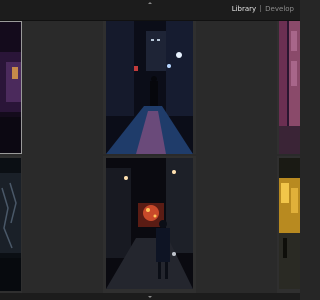 This screenshot has height=300, width=320. What do you see at coordinates (279, 9) in the screenshot?
I see `module-develop: Develop` at bounding box center [279, 9].